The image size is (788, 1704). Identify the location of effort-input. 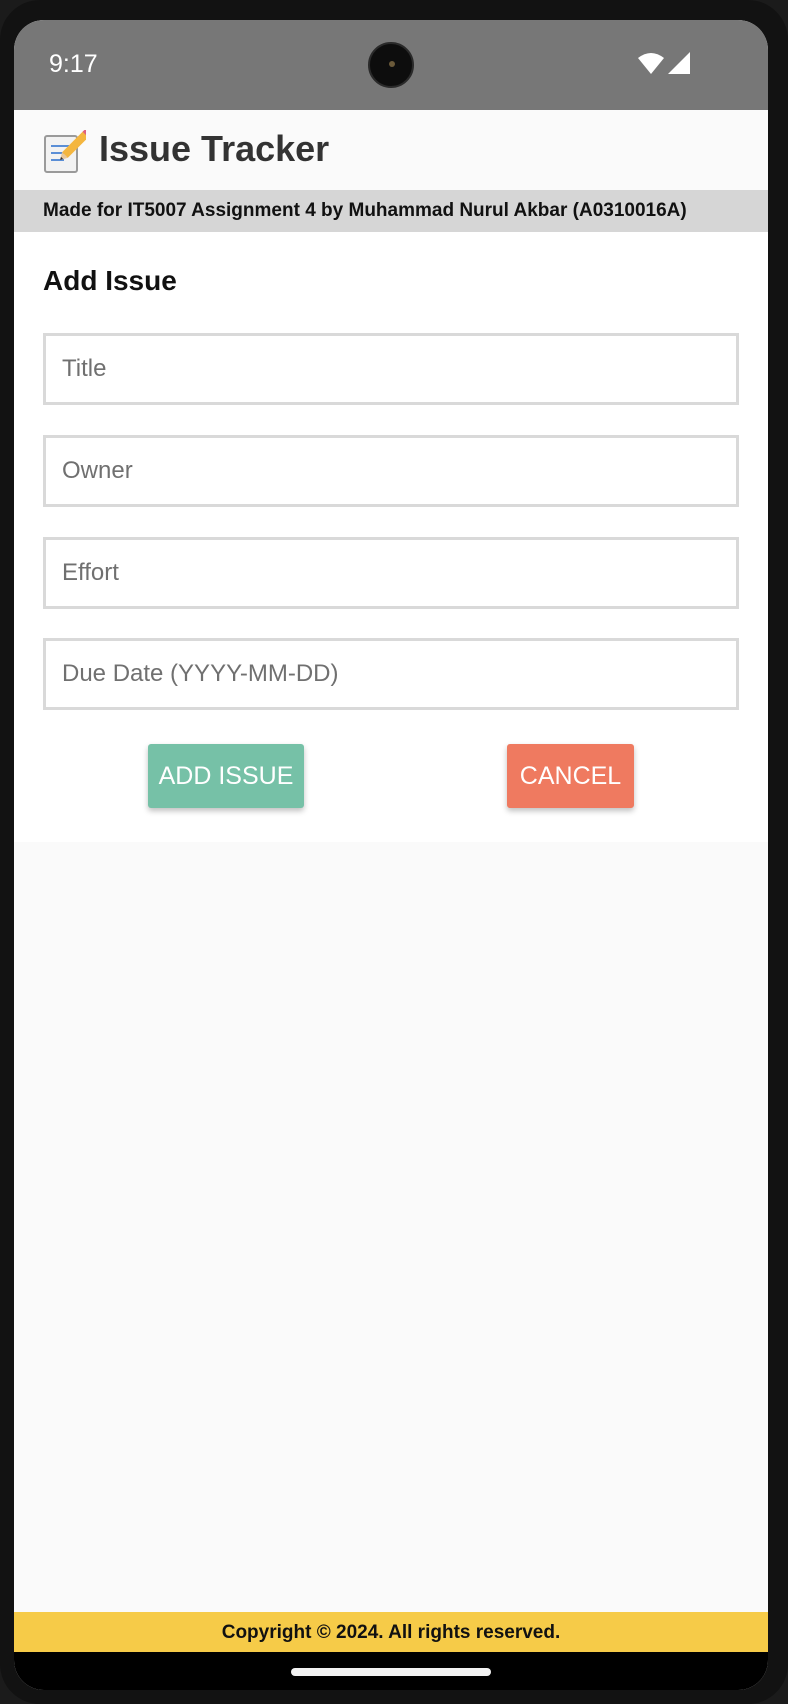
(391, 573).